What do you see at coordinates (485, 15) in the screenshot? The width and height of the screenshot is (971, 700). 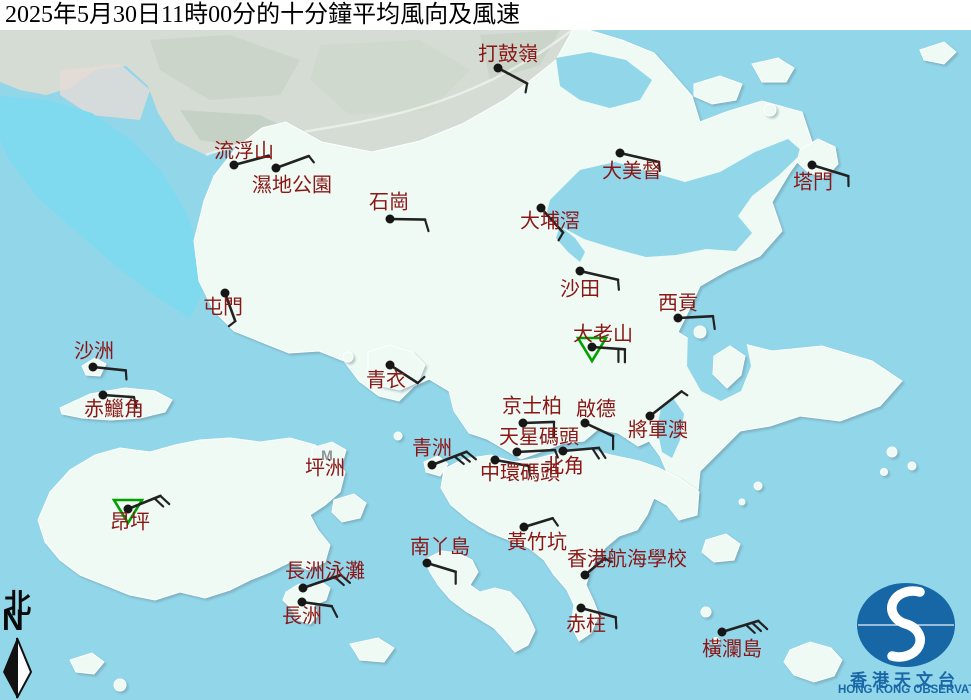 I see `map-title: 2025年5月30日11時00分的十分鐘平均風向及風速` at bounding box center [485, 15].